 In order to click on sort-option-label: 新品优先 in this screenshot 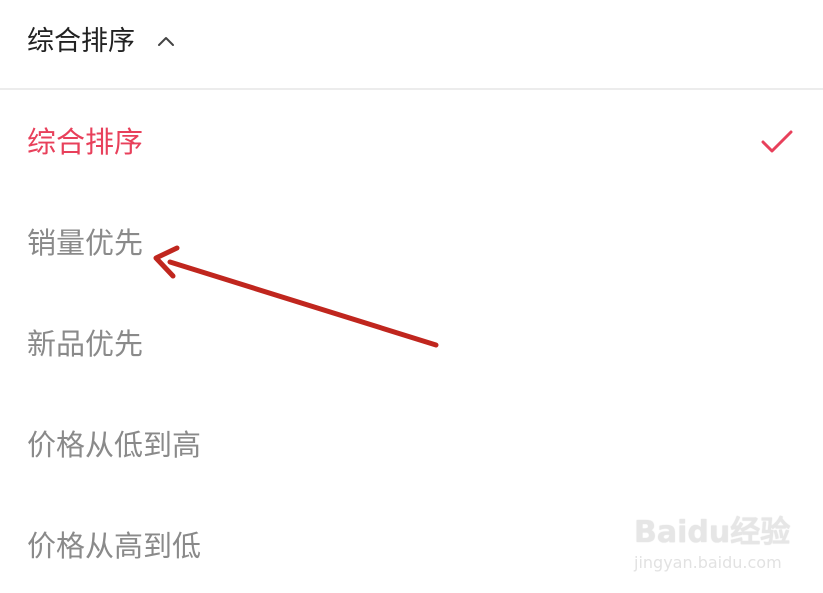, I will do `click(85, 344)`.